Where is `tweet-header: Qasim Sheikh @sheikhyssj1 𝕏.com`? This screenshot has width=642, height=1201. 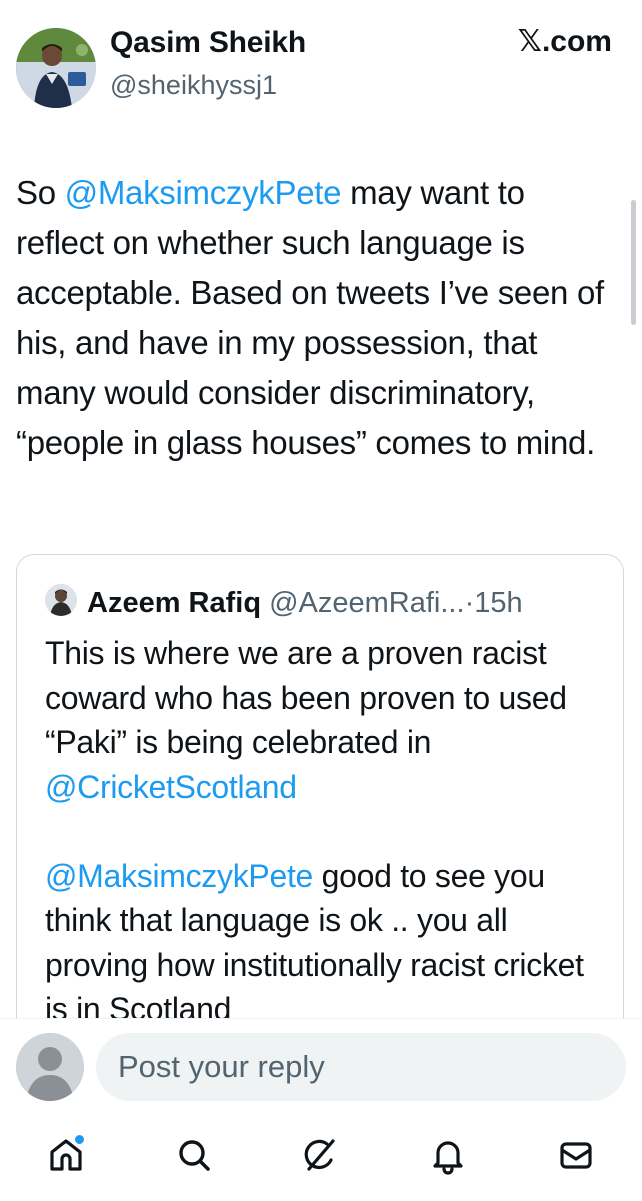
tweet-header: Qasim Sheikh @sheikhyssj1 𝕏.com is located at coordinates (321, 65).